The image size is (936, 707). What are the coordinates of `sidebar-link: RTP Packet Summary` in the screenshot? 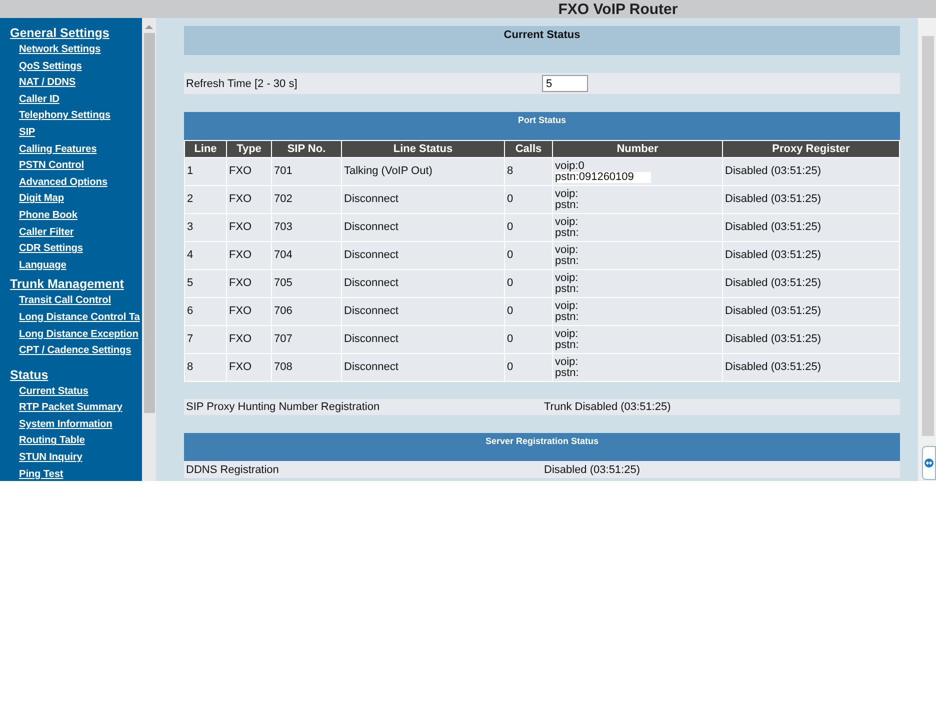 It's located at (70, 408).